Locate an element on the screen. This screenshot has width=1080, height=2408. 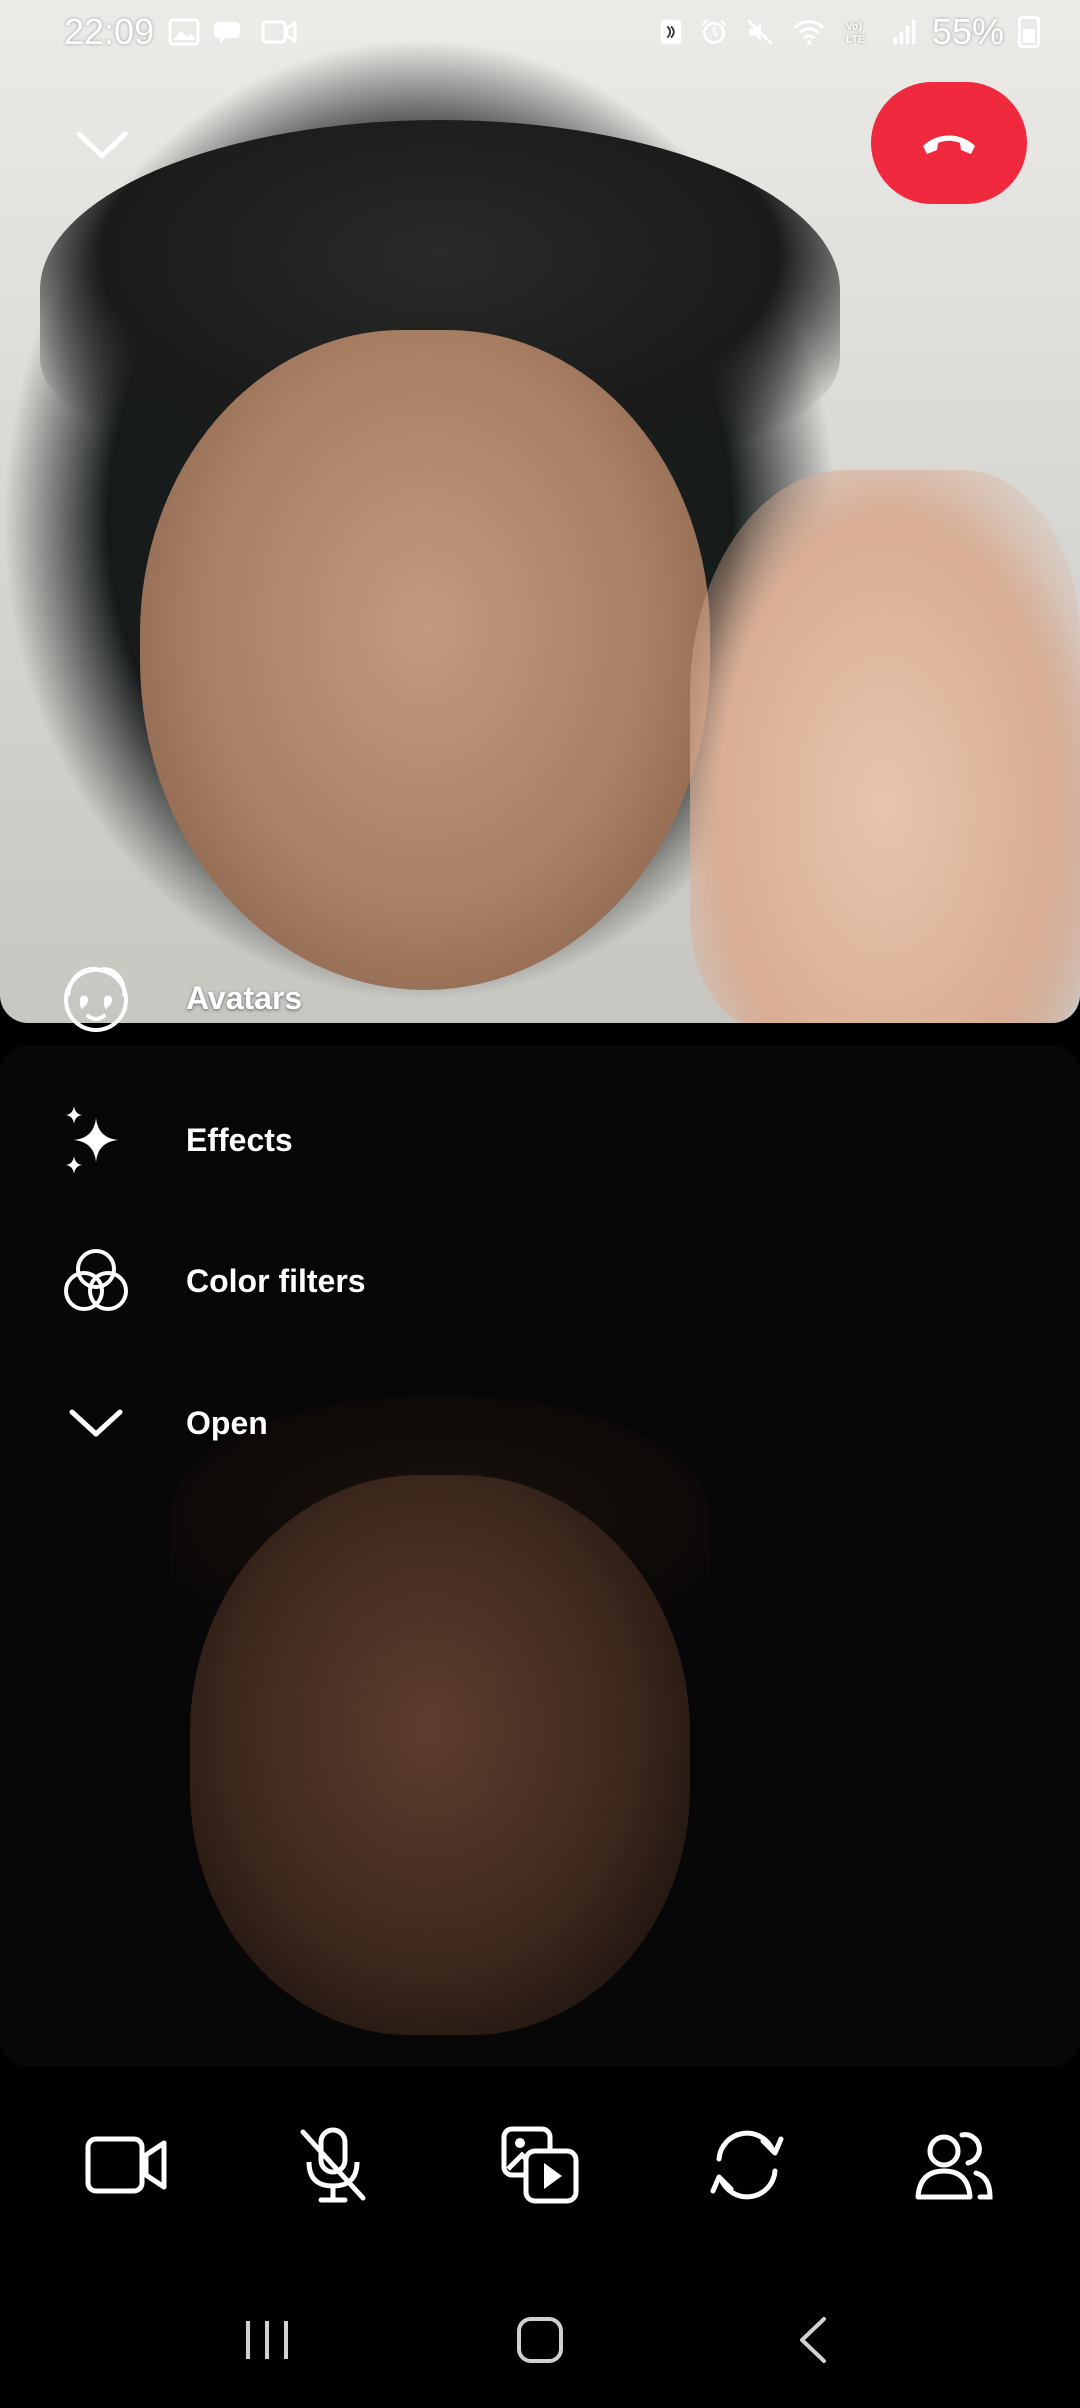
home-icon is located at coordinates (539, 2340).